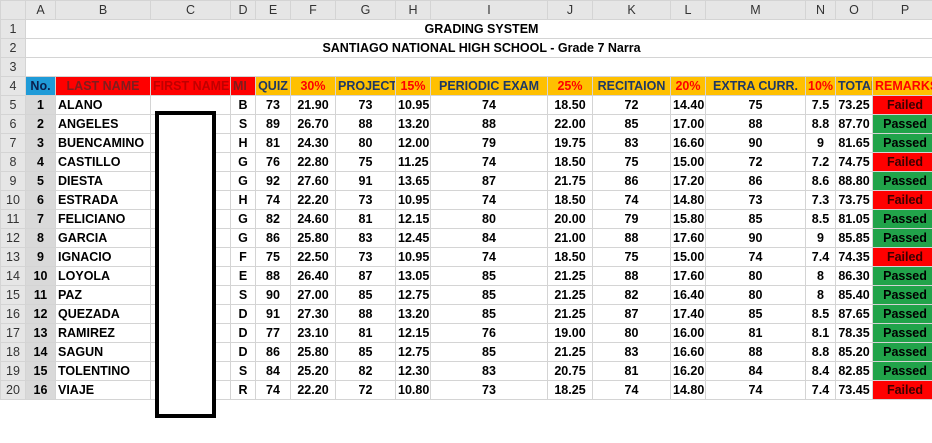 Image resolution: width=932 pixels, height=443 pixels. What do you see at coordinates (365, 86) in the screenshot?
I see `header-project: PROJECT` at bounding box center [365, 86].